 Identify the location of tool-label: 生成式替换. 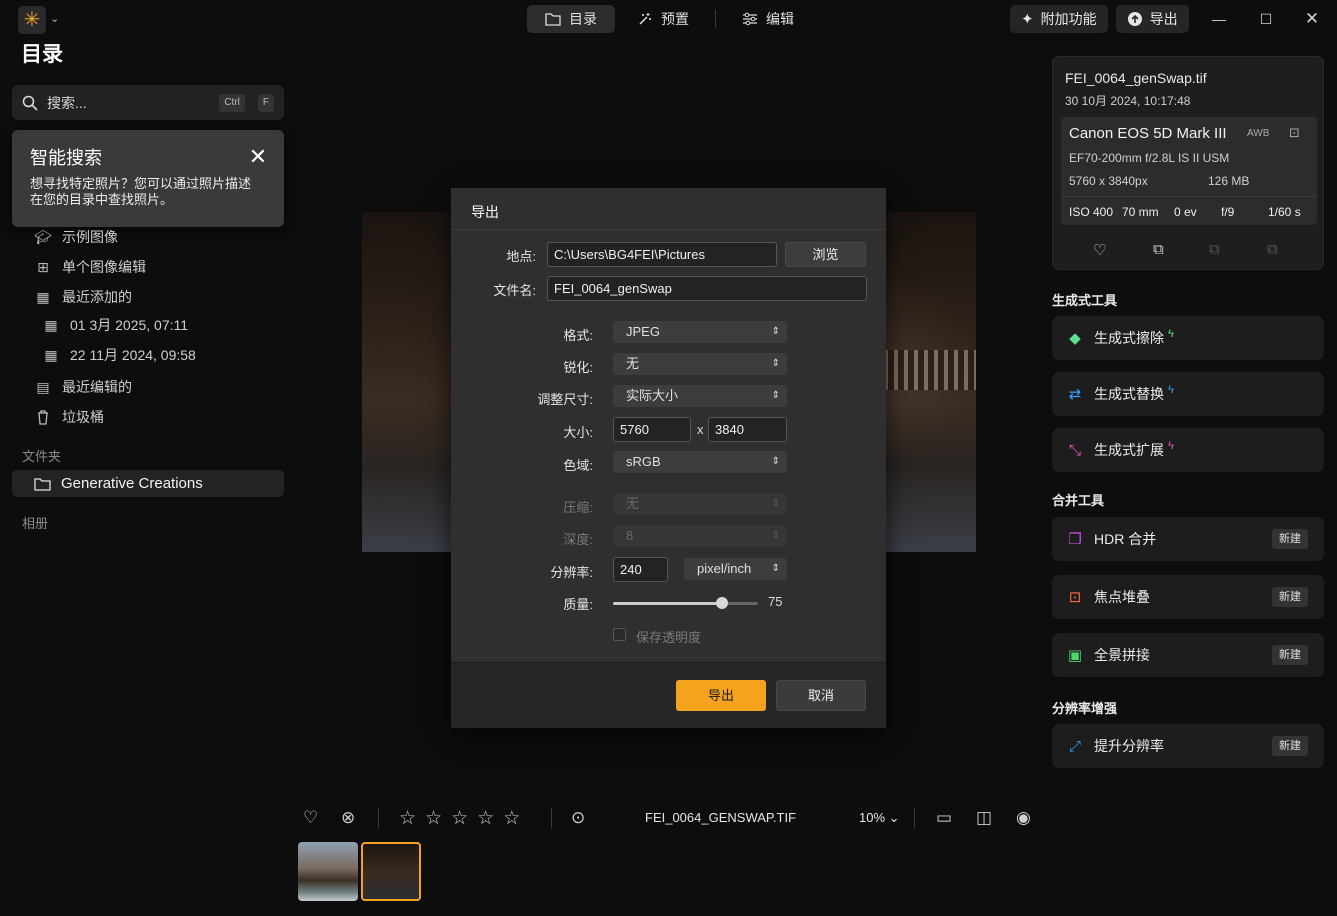
(1129, 394).